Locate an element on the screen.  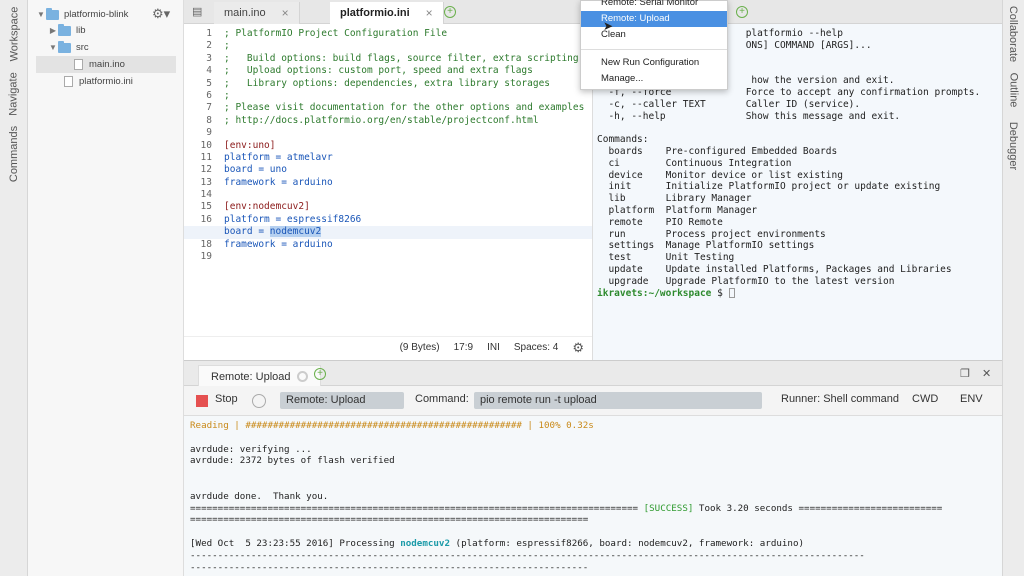
gear-icon: ⚙▾ is located at coordinates (161, 14).